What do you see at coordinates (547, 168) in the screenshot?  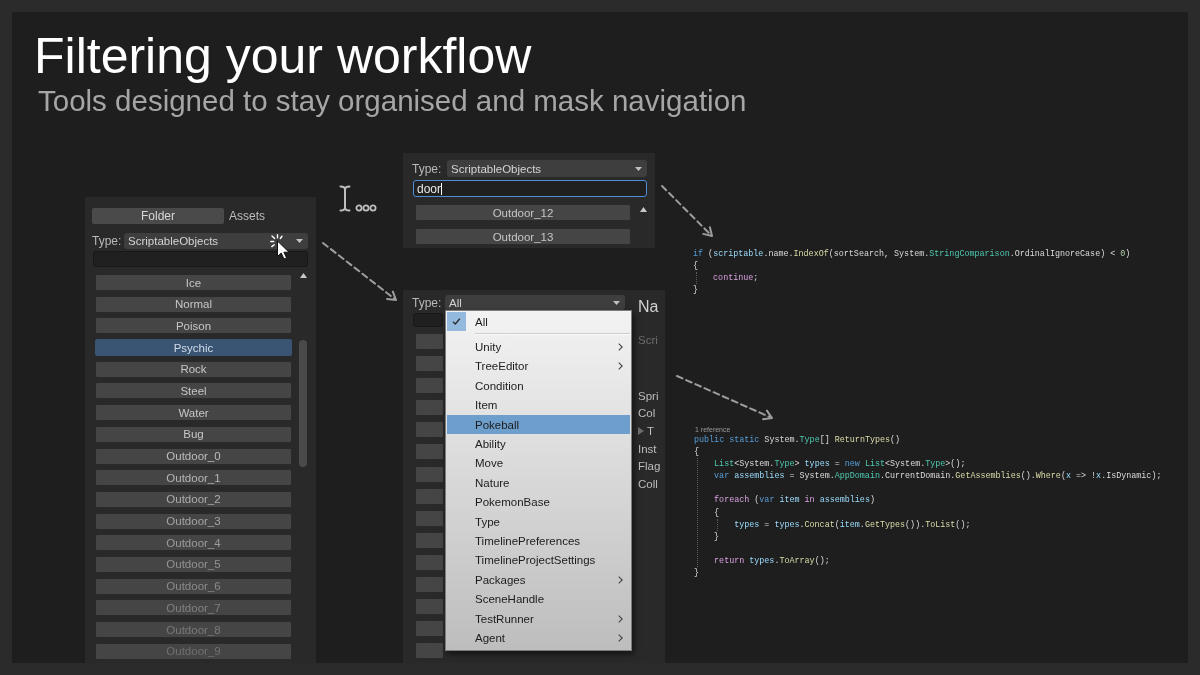 I see `type-dropdown: ScriptableObjects` at bounding box center [547, 168].